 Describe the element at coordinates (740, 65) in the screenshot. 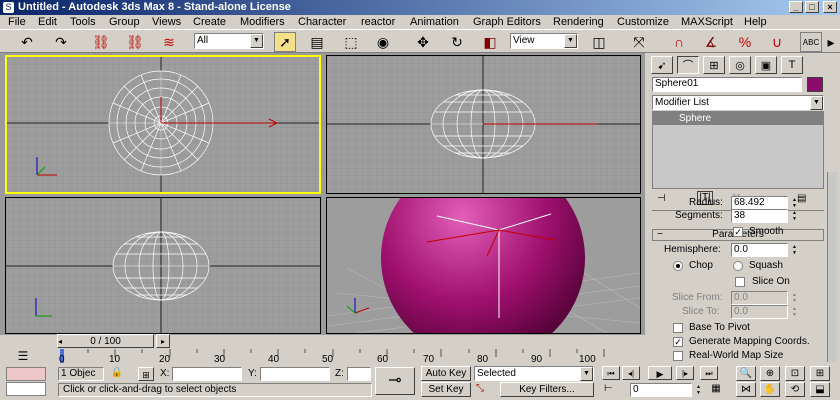

I see `tab-motion: ◎` at that location.